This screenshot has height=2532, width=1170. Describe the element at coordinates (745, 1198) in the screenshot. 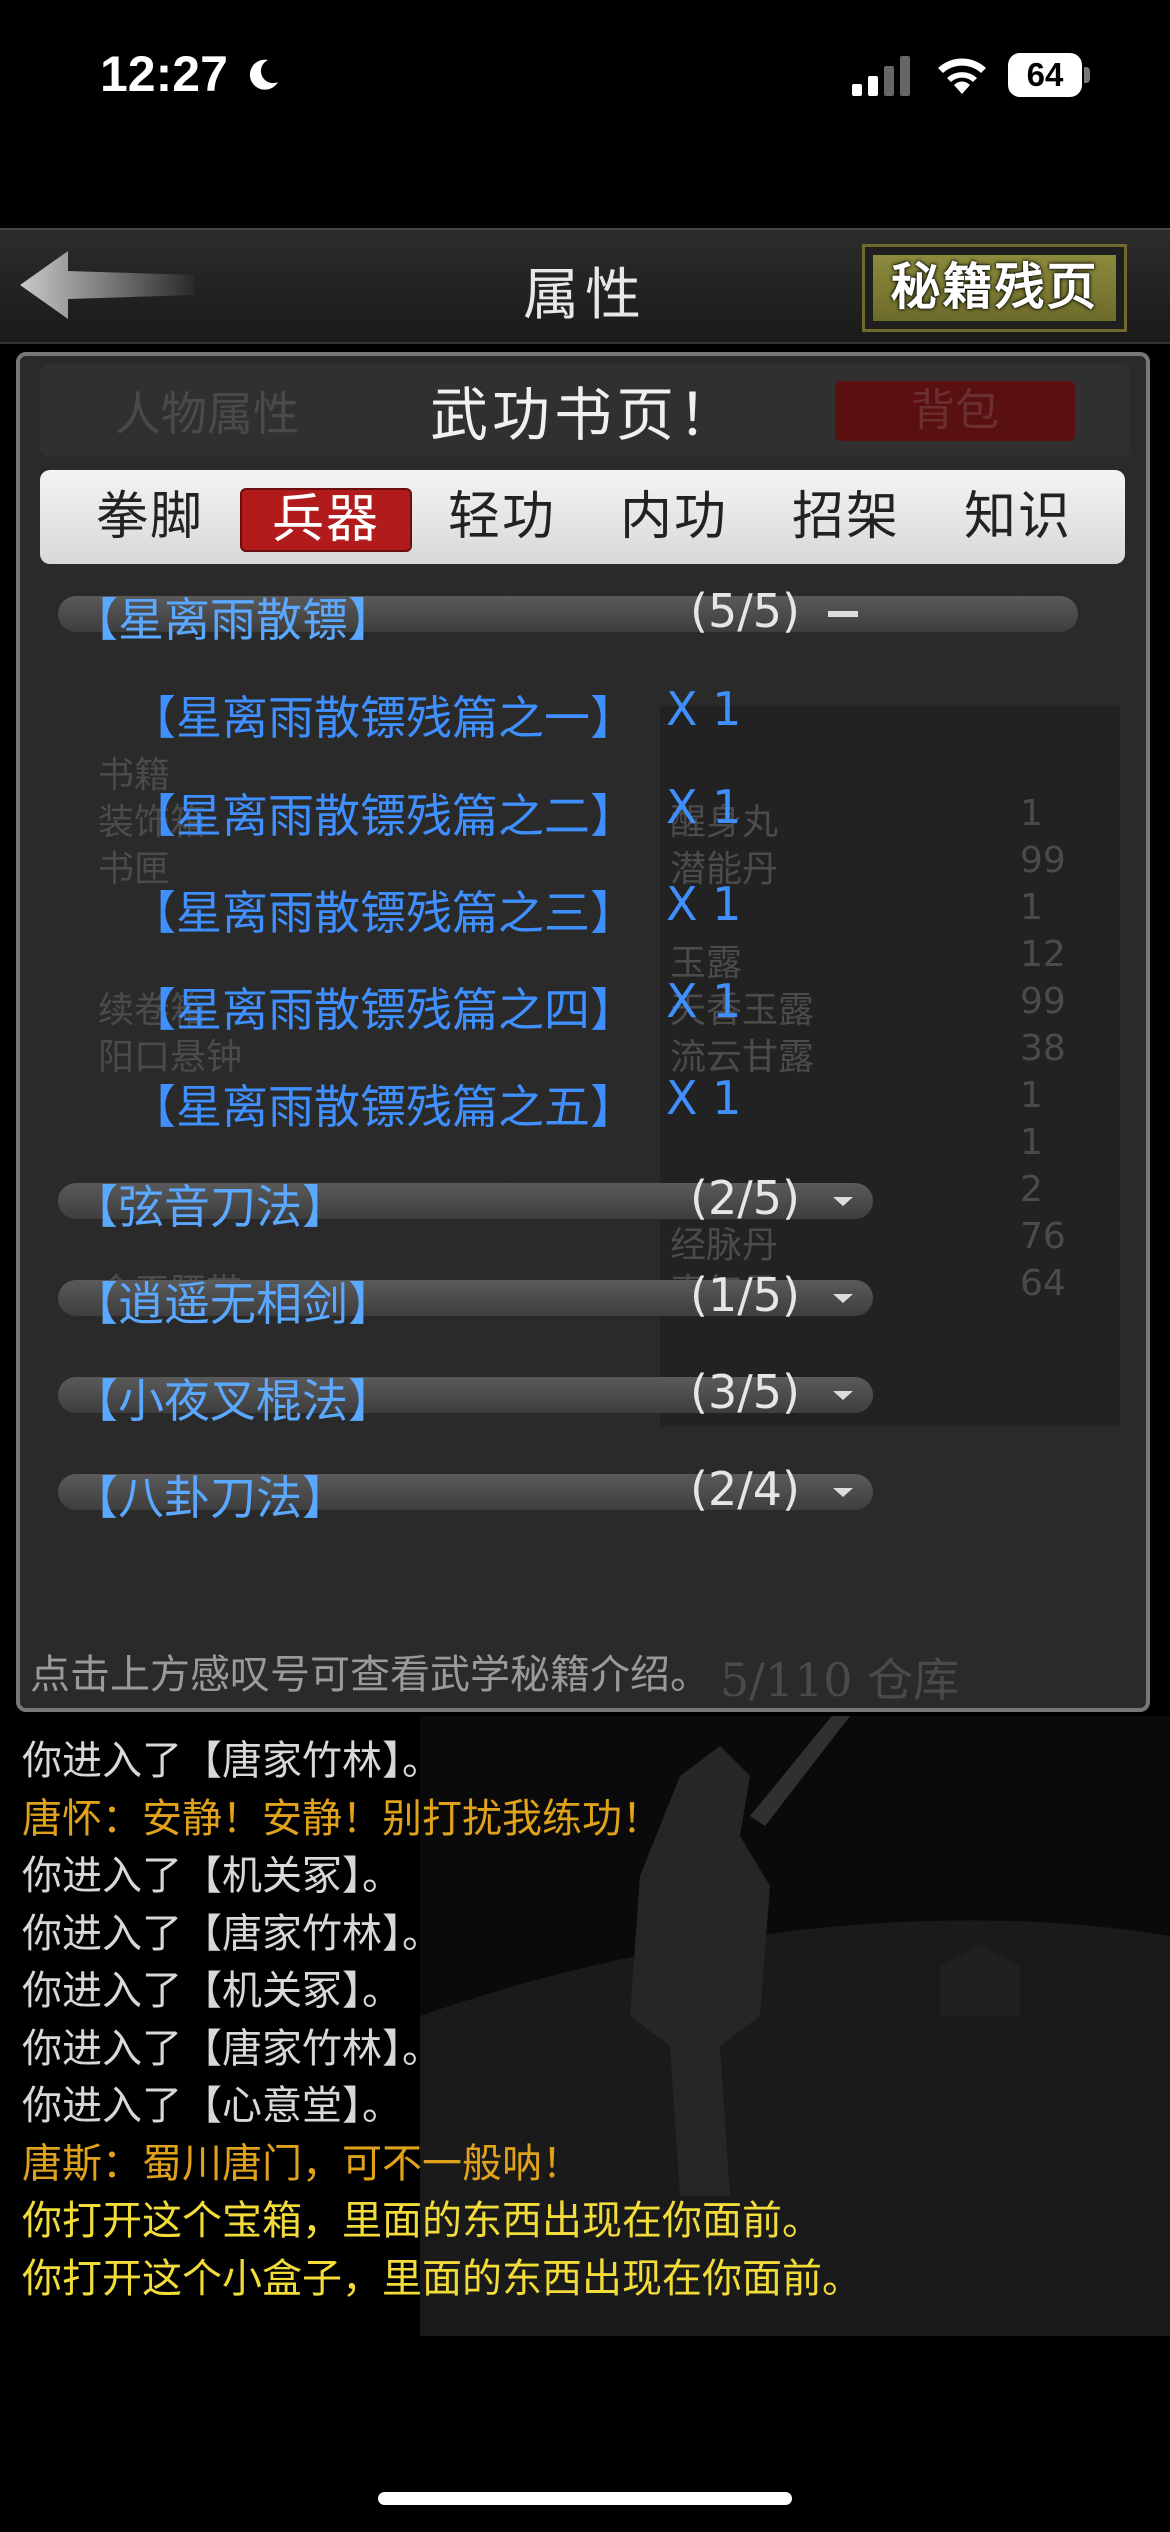

I see `group-count: (2/5)` at that location.